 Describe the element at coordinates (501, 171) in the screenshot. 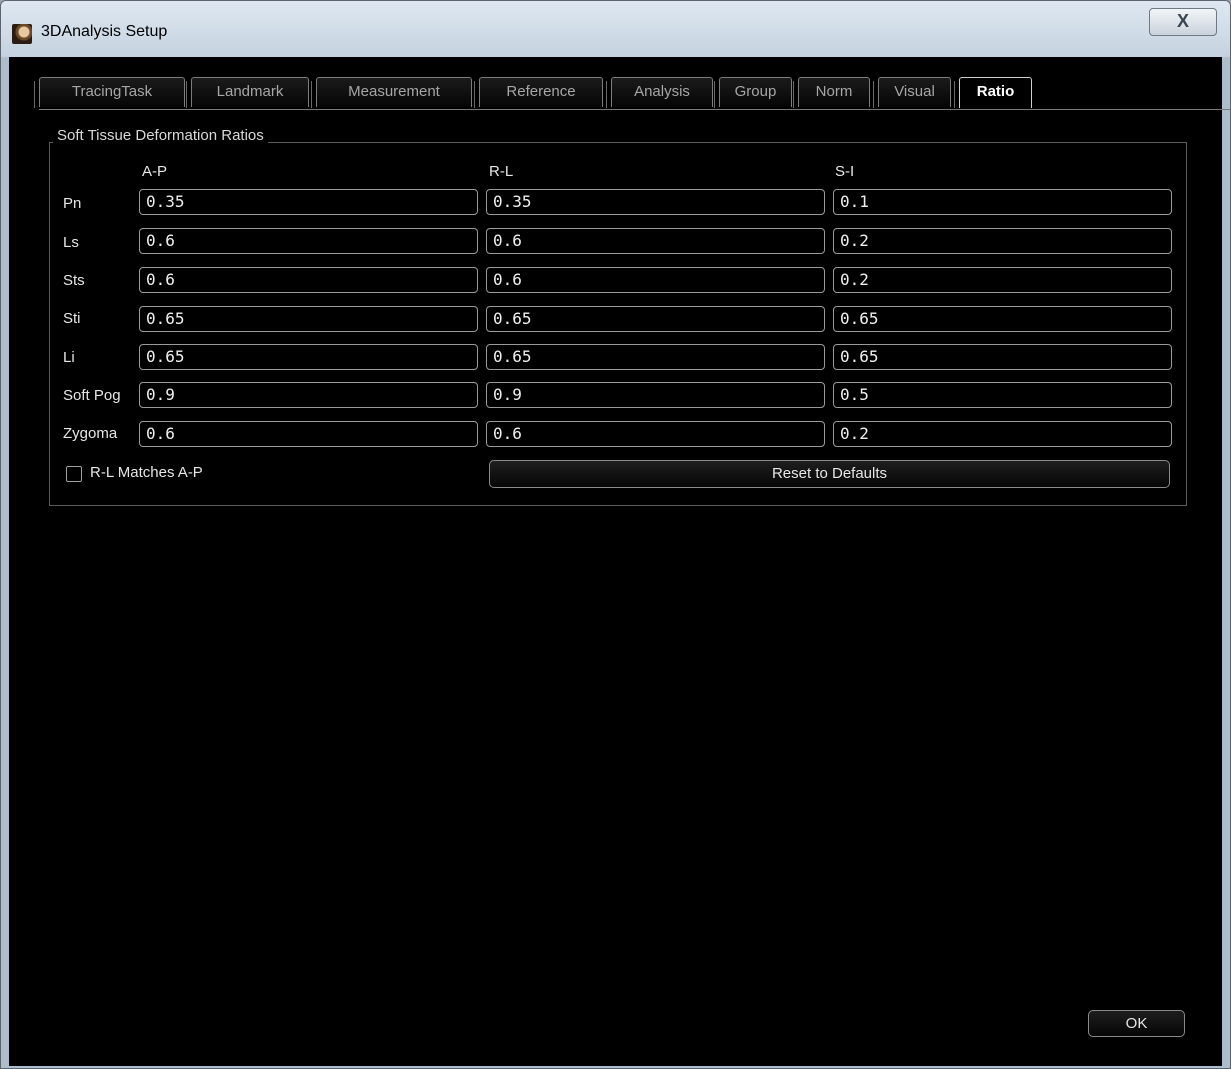

I see `column-header-rl: R-L` at that location.